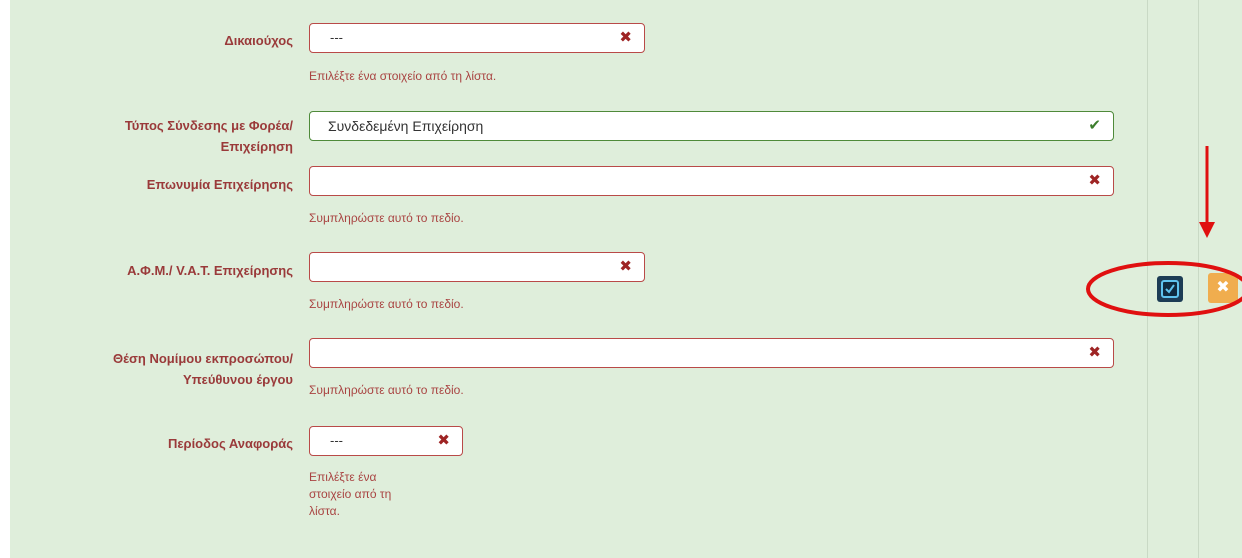  Describe the element at coordinates (711, 126) in the screenshot. I see `link-type-select: Συνδεδεμένη Επιχείρηση ✔` at that location.